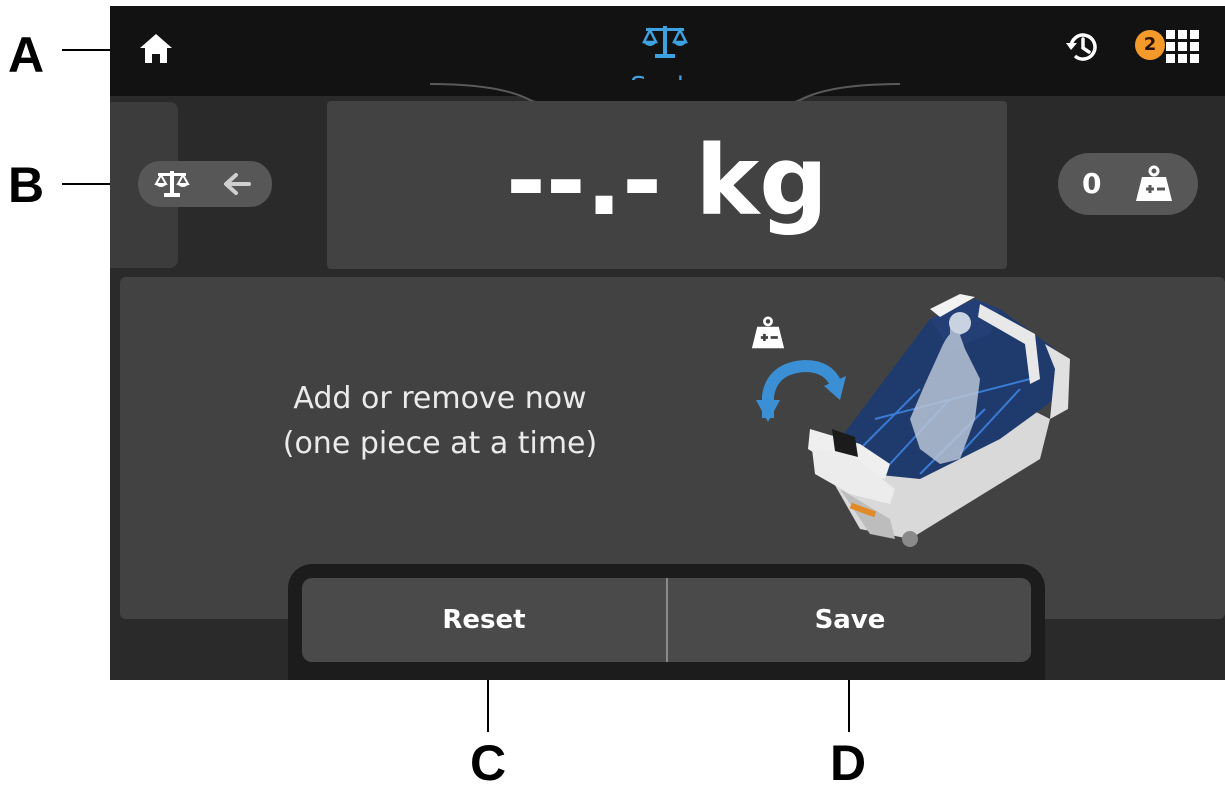 This screenshot has width=1225, height=791. What do you see at coordinates (205, 184) in the screenshot?
I see `scale-mode-toggle` at bounding box center [205, 184].